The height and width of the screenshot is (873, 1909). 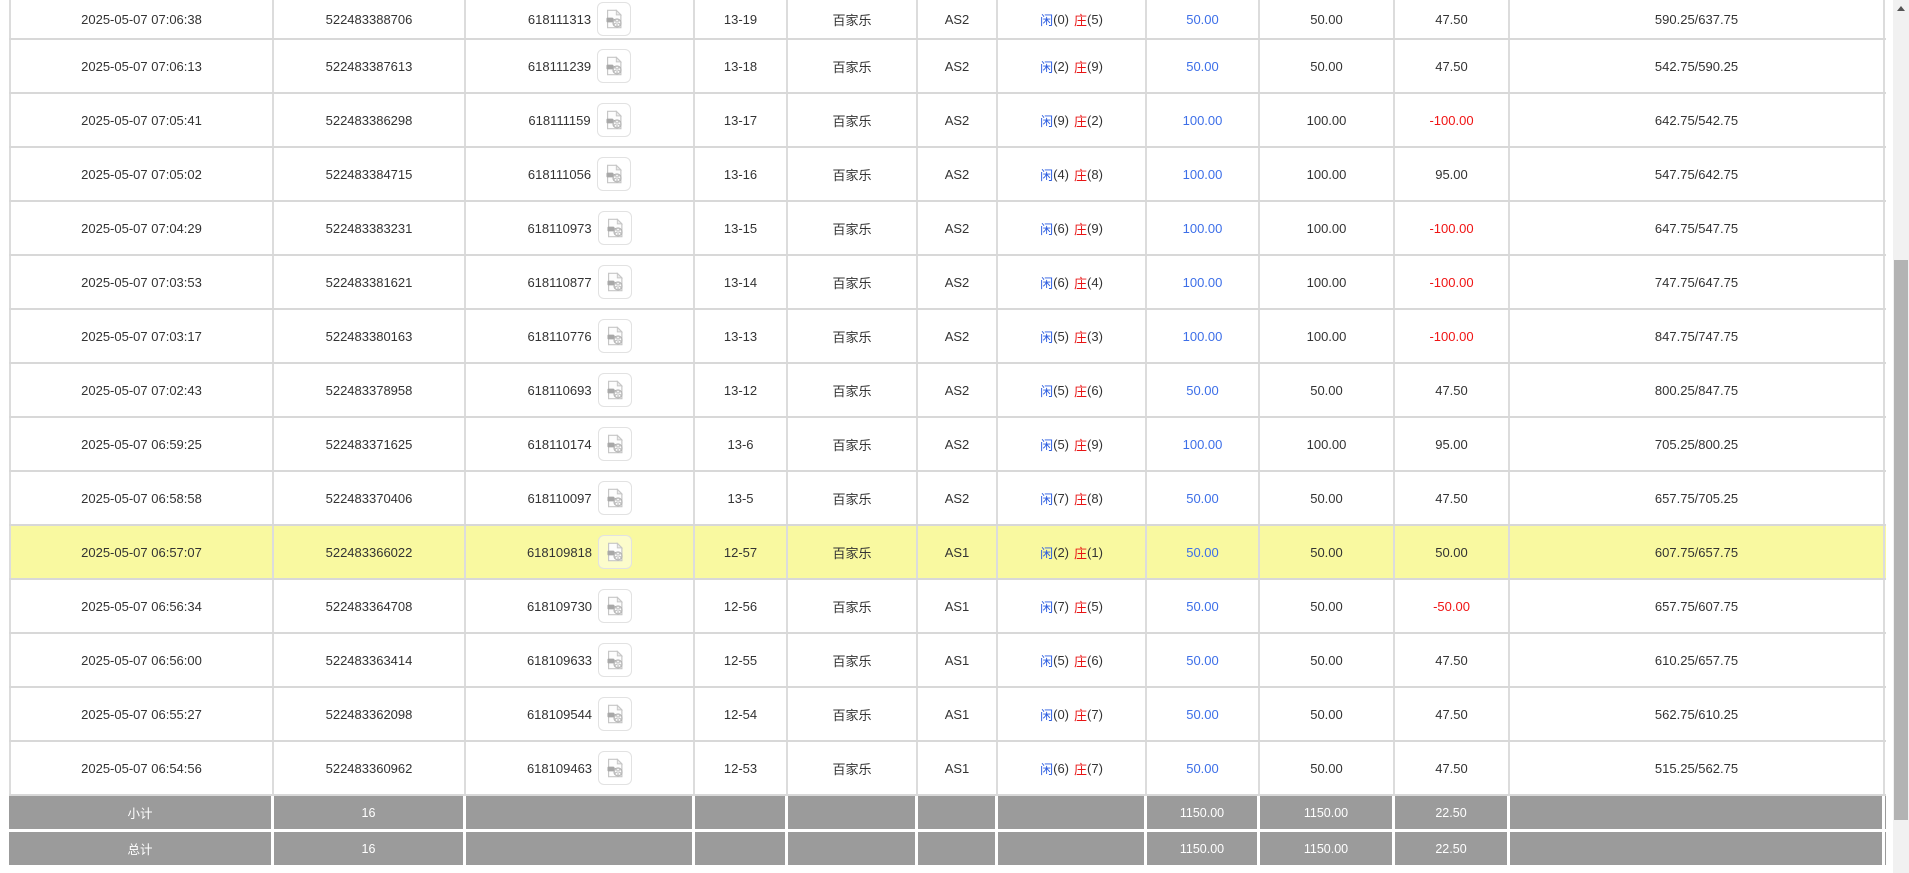 I want to click on cell-round-id: 618111313, so click(x=580, y=19).